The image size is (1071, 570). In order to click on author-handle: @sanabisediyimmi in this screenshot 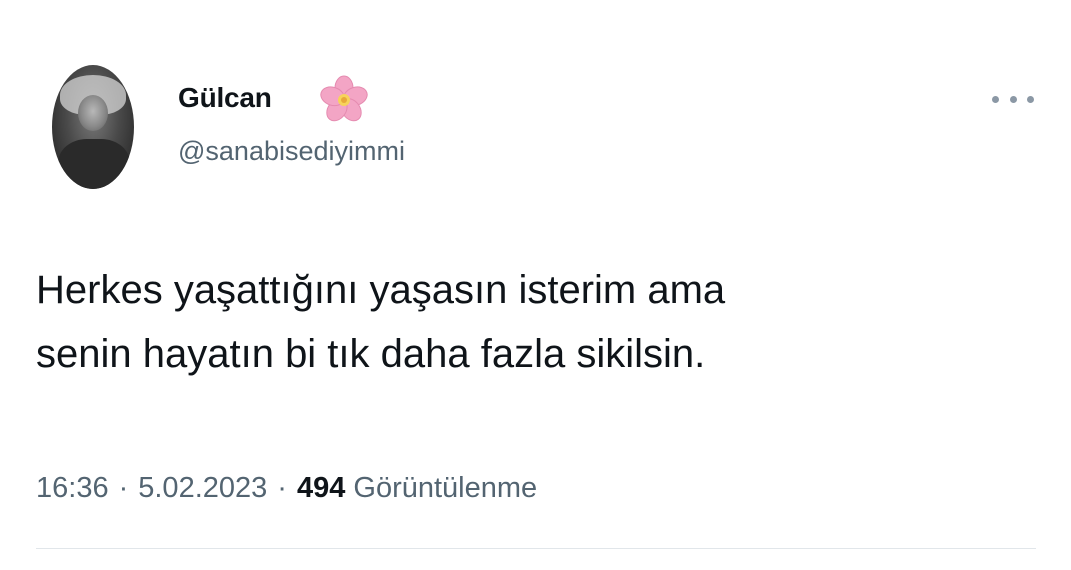, I will do `click(291, 151)`.